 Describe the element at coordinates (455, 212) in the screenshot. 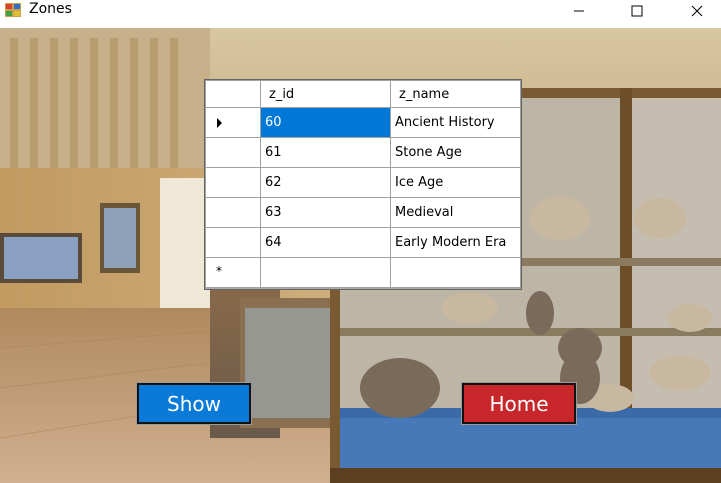

I see `cell-z-name: Medieval` at that location.